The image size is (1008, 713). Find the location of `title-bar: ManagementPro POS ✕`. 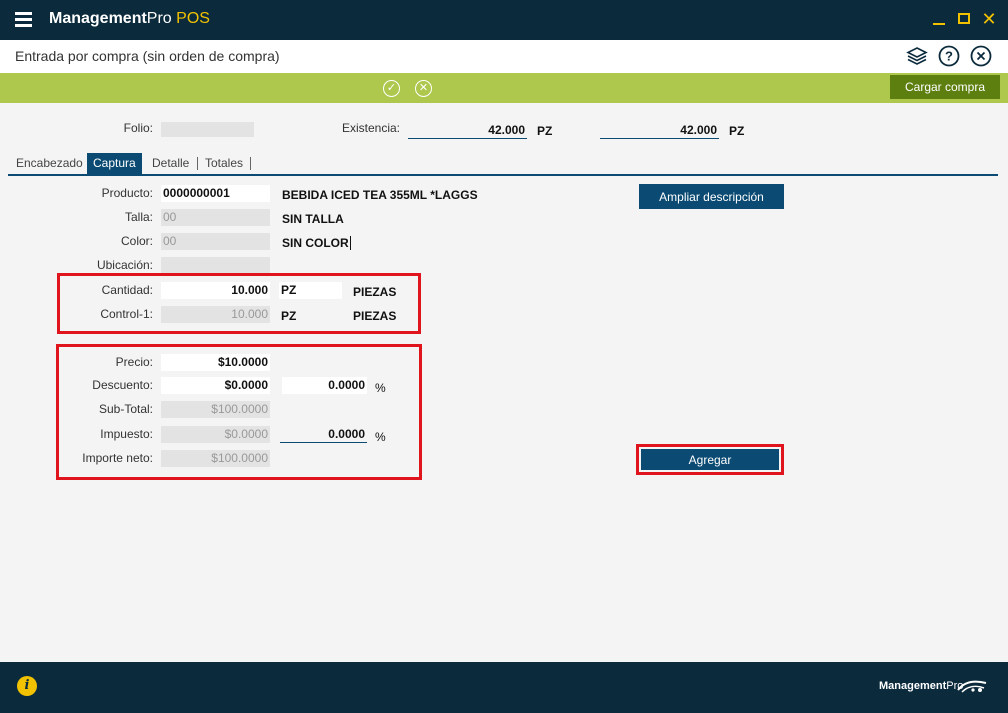

title-bar: ManagementPro POS ✕ is located at coordinates (504, 20).